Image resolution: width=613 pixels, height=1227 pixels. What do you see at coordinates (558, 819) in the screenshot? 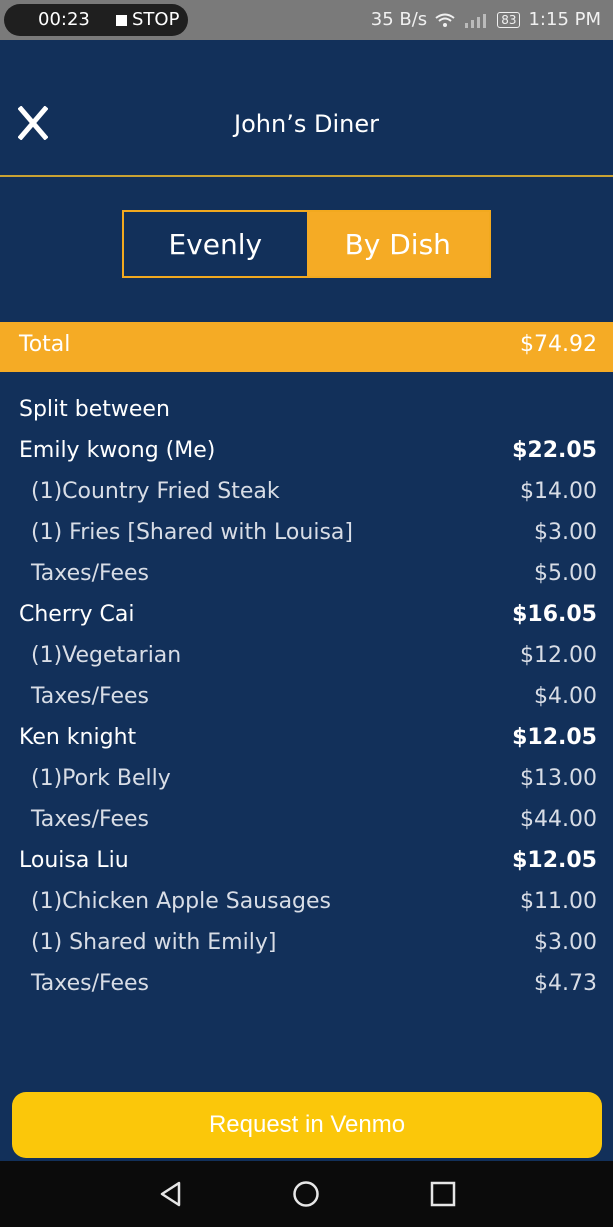
I see `dish-amount: $44.00` at bounding box center [558, 819].